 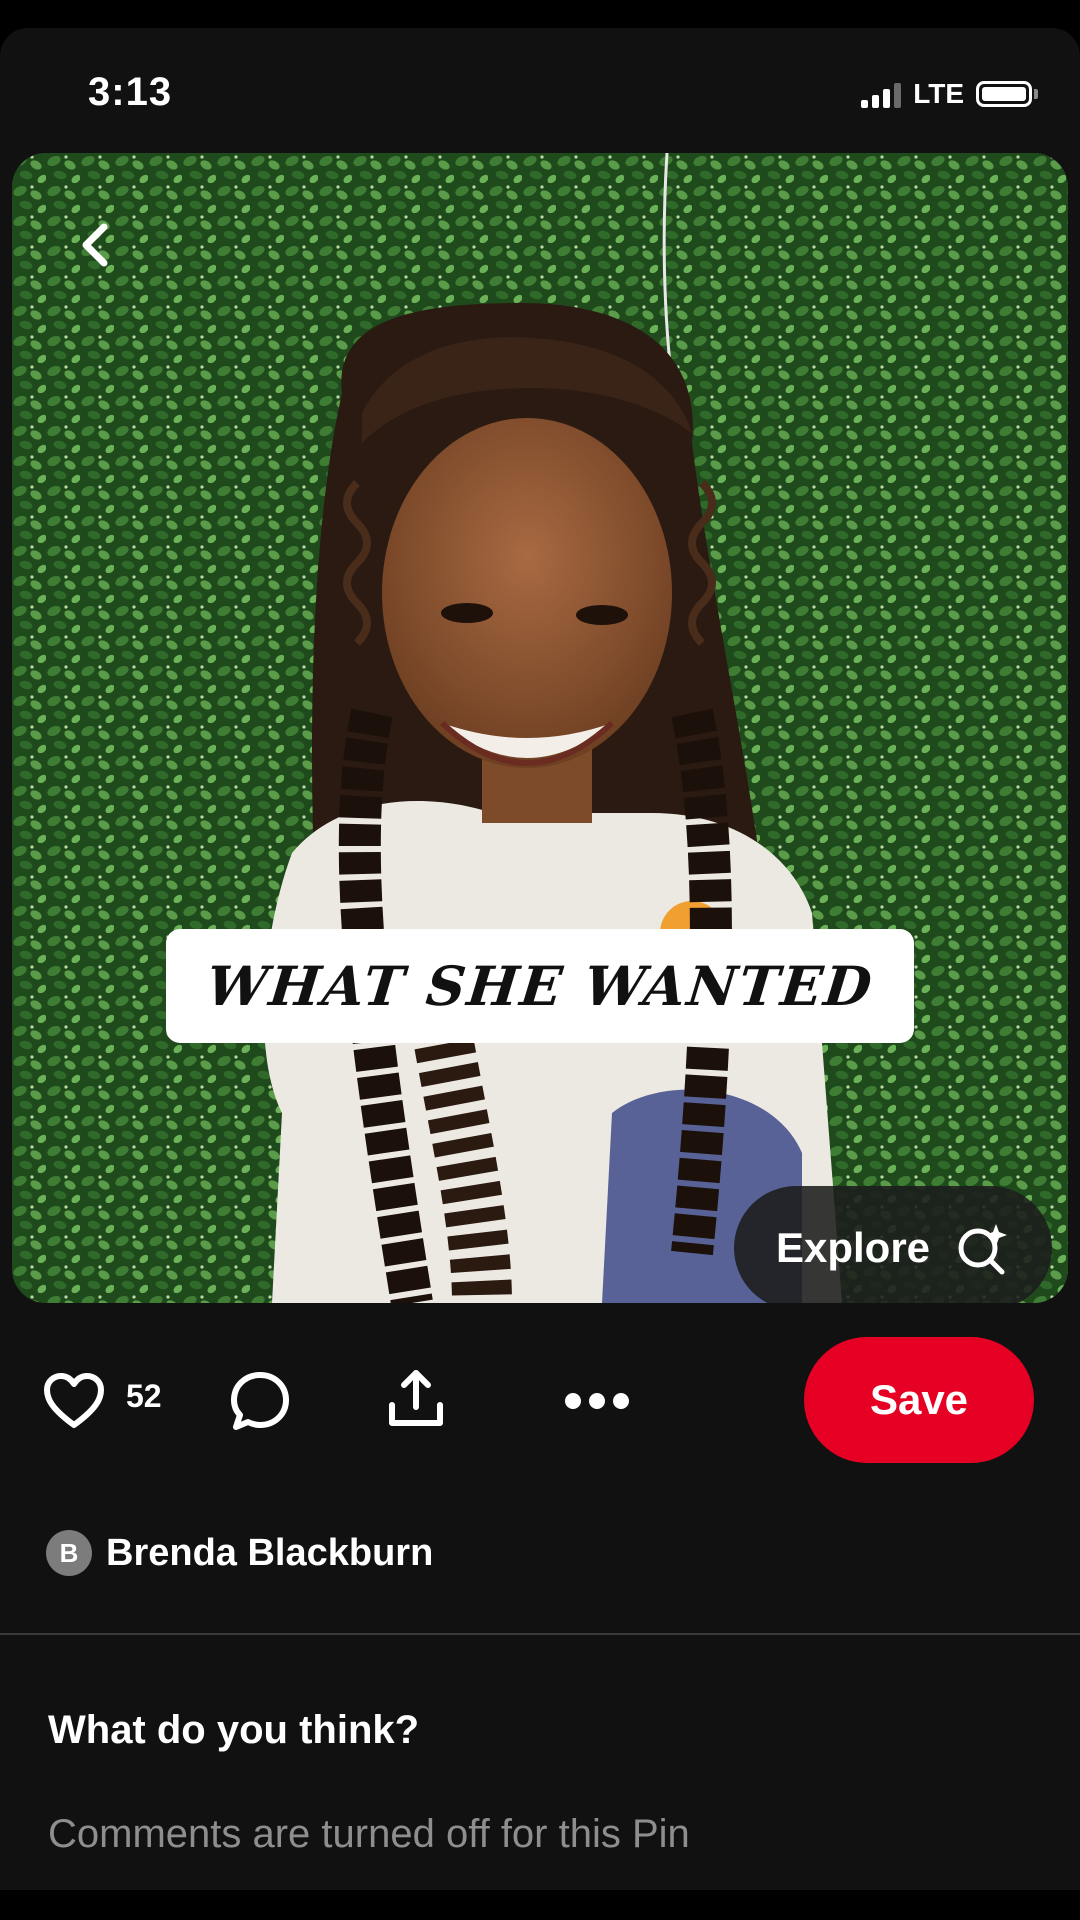 I want to click on heart-icon, so click(x=74, y=1400).